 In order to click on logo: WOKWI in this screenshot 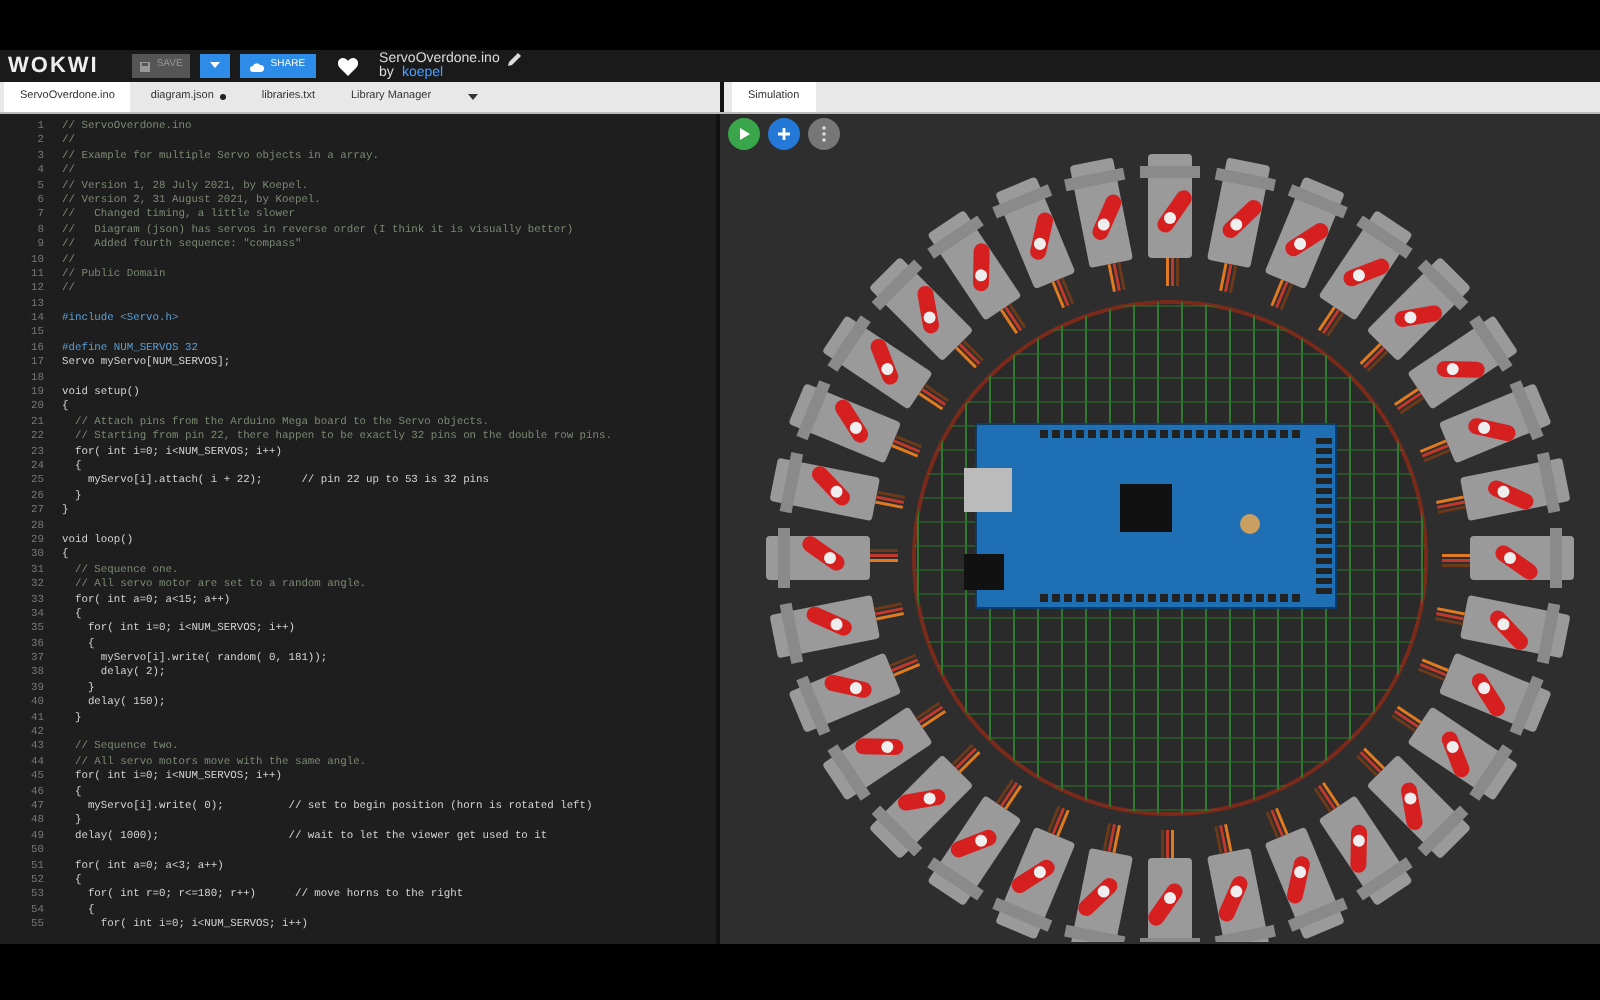, I will do `click(53, 66)`.